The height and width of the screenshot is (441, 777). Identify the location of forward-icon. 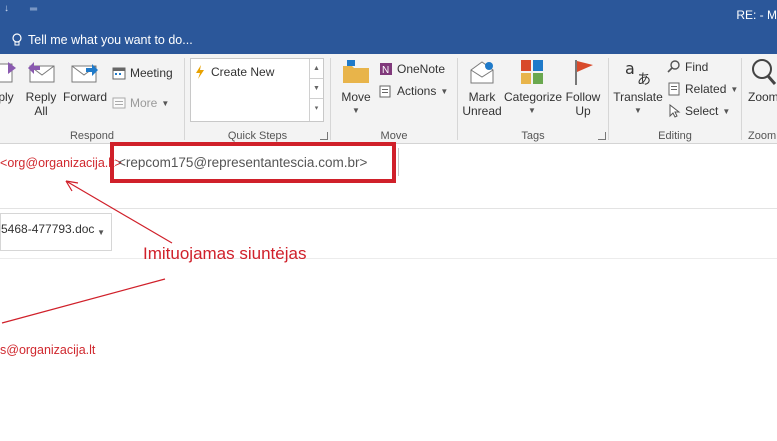
(84, 73).